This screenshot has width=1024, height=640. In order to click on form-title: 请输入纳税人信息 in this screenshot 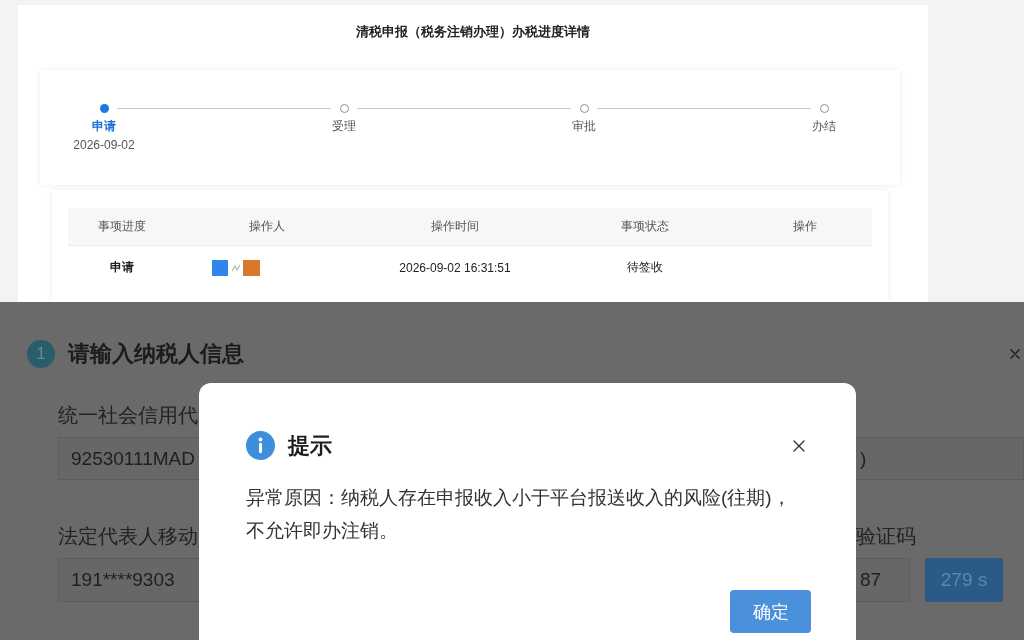, I will do `click(156, 354)`.